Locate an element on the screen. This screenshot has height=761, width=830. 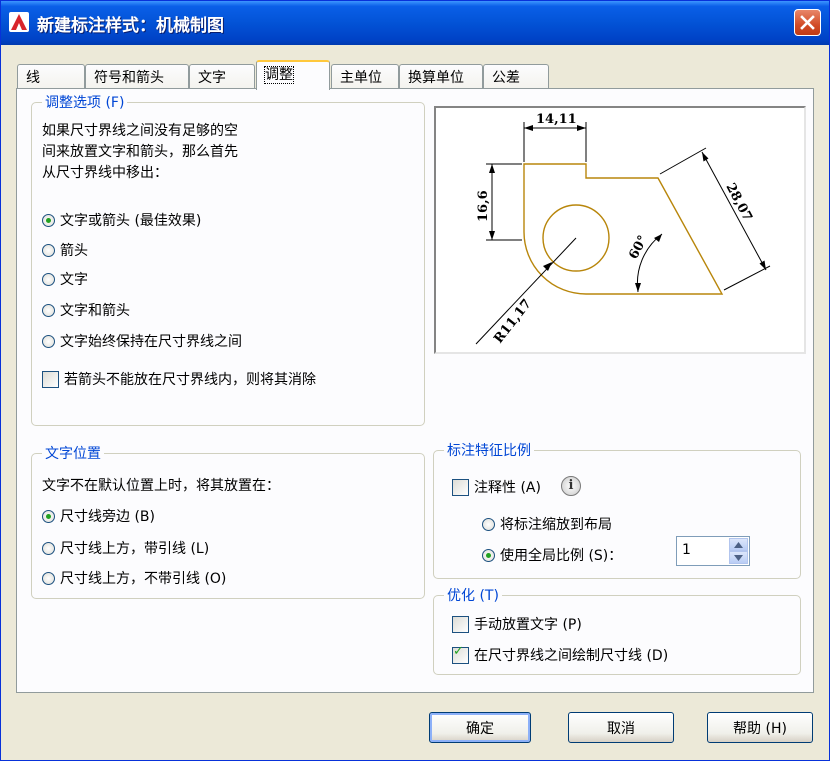
dimension-line is located at coordinates (734, 211).